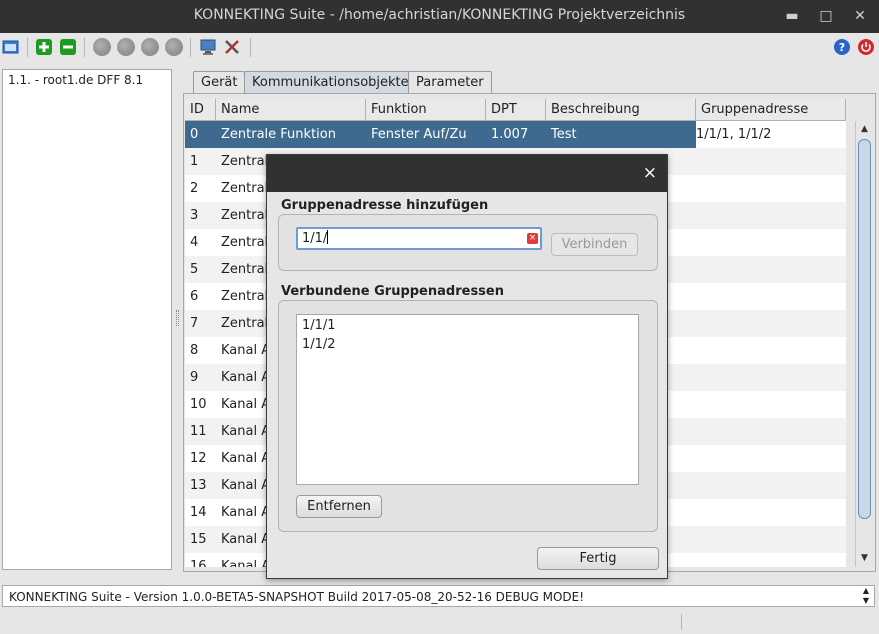 This screenshot has height=634, width=879. I want to click on cell-id: 2, so click(194, 188).